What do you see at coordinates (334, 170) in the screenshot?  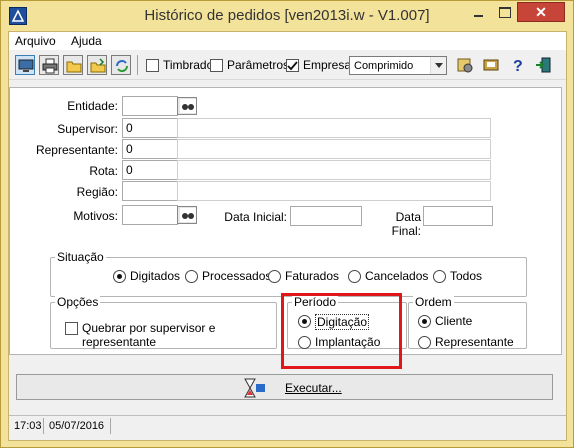 I see `rota-name-field` at bounding box center [334, 170].